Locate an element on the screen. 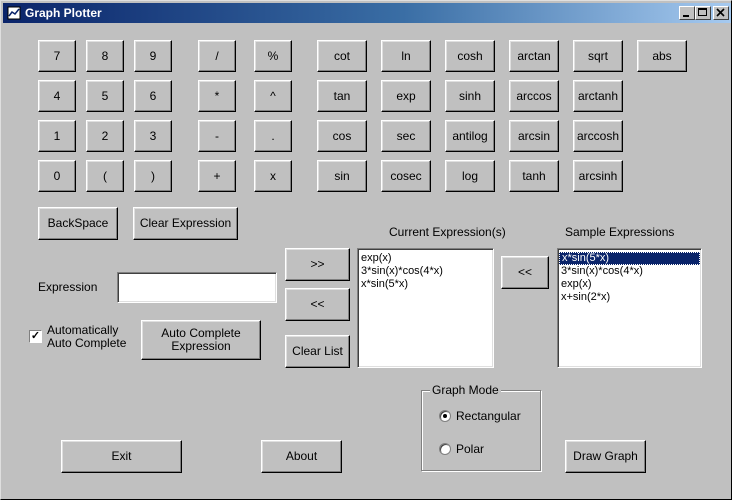 The width and height of the screenshot is (732, 500). polar-radio is located at coordinates (445, 449).